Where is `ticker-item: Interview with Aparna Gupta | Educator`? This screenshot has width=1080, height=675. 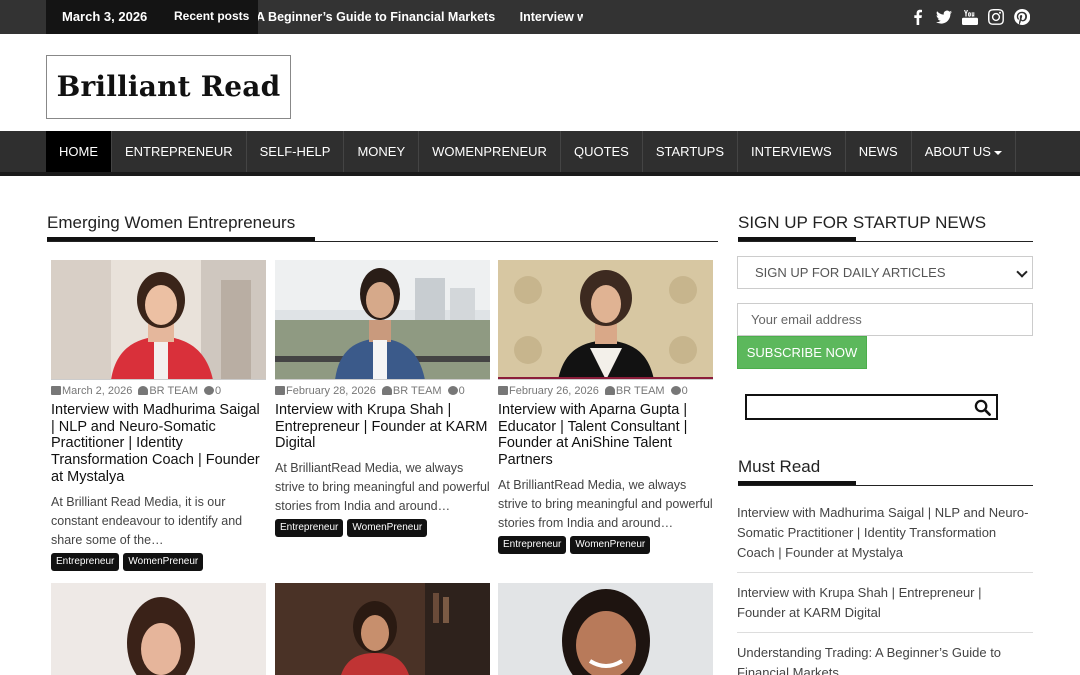
ticker-item: Interview with Aparna Gupta | Educator is located at coordinates (551, 17).